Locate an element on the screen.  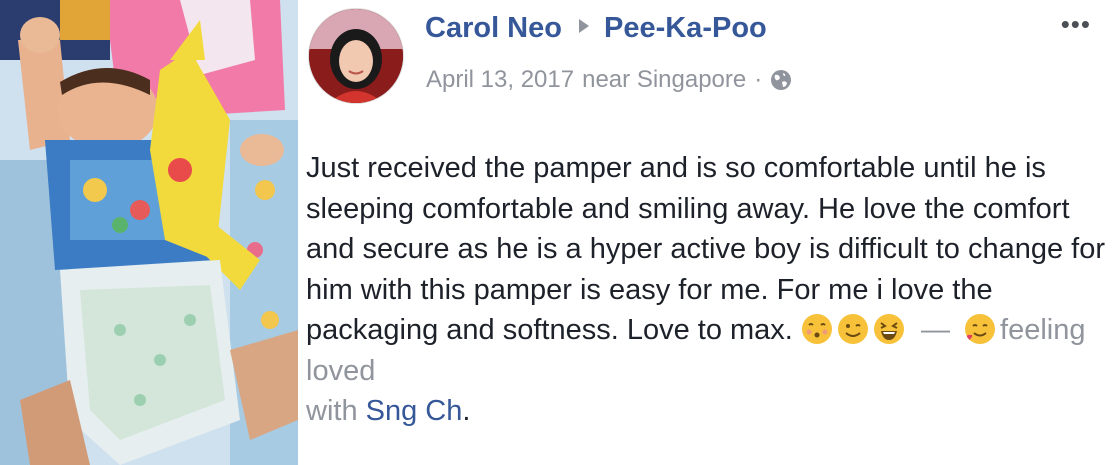
author-avatar is located at coordinates (356, 56).